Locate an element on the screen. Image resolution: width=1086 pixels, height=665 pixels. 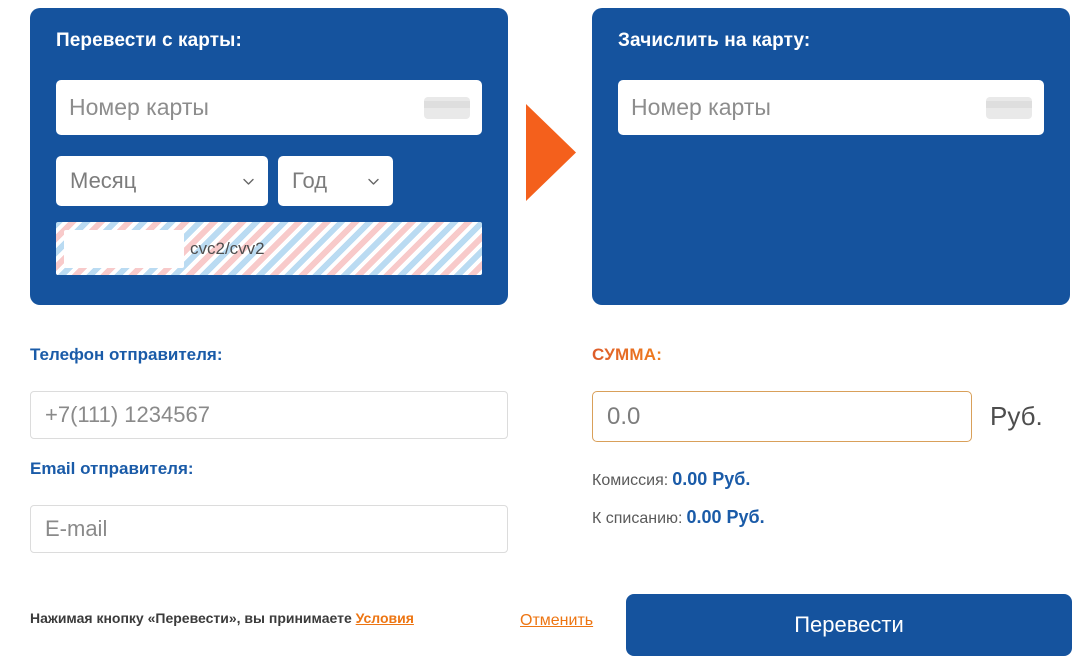
expiry-month-select: Месяц is located at coordinates (162, 181).